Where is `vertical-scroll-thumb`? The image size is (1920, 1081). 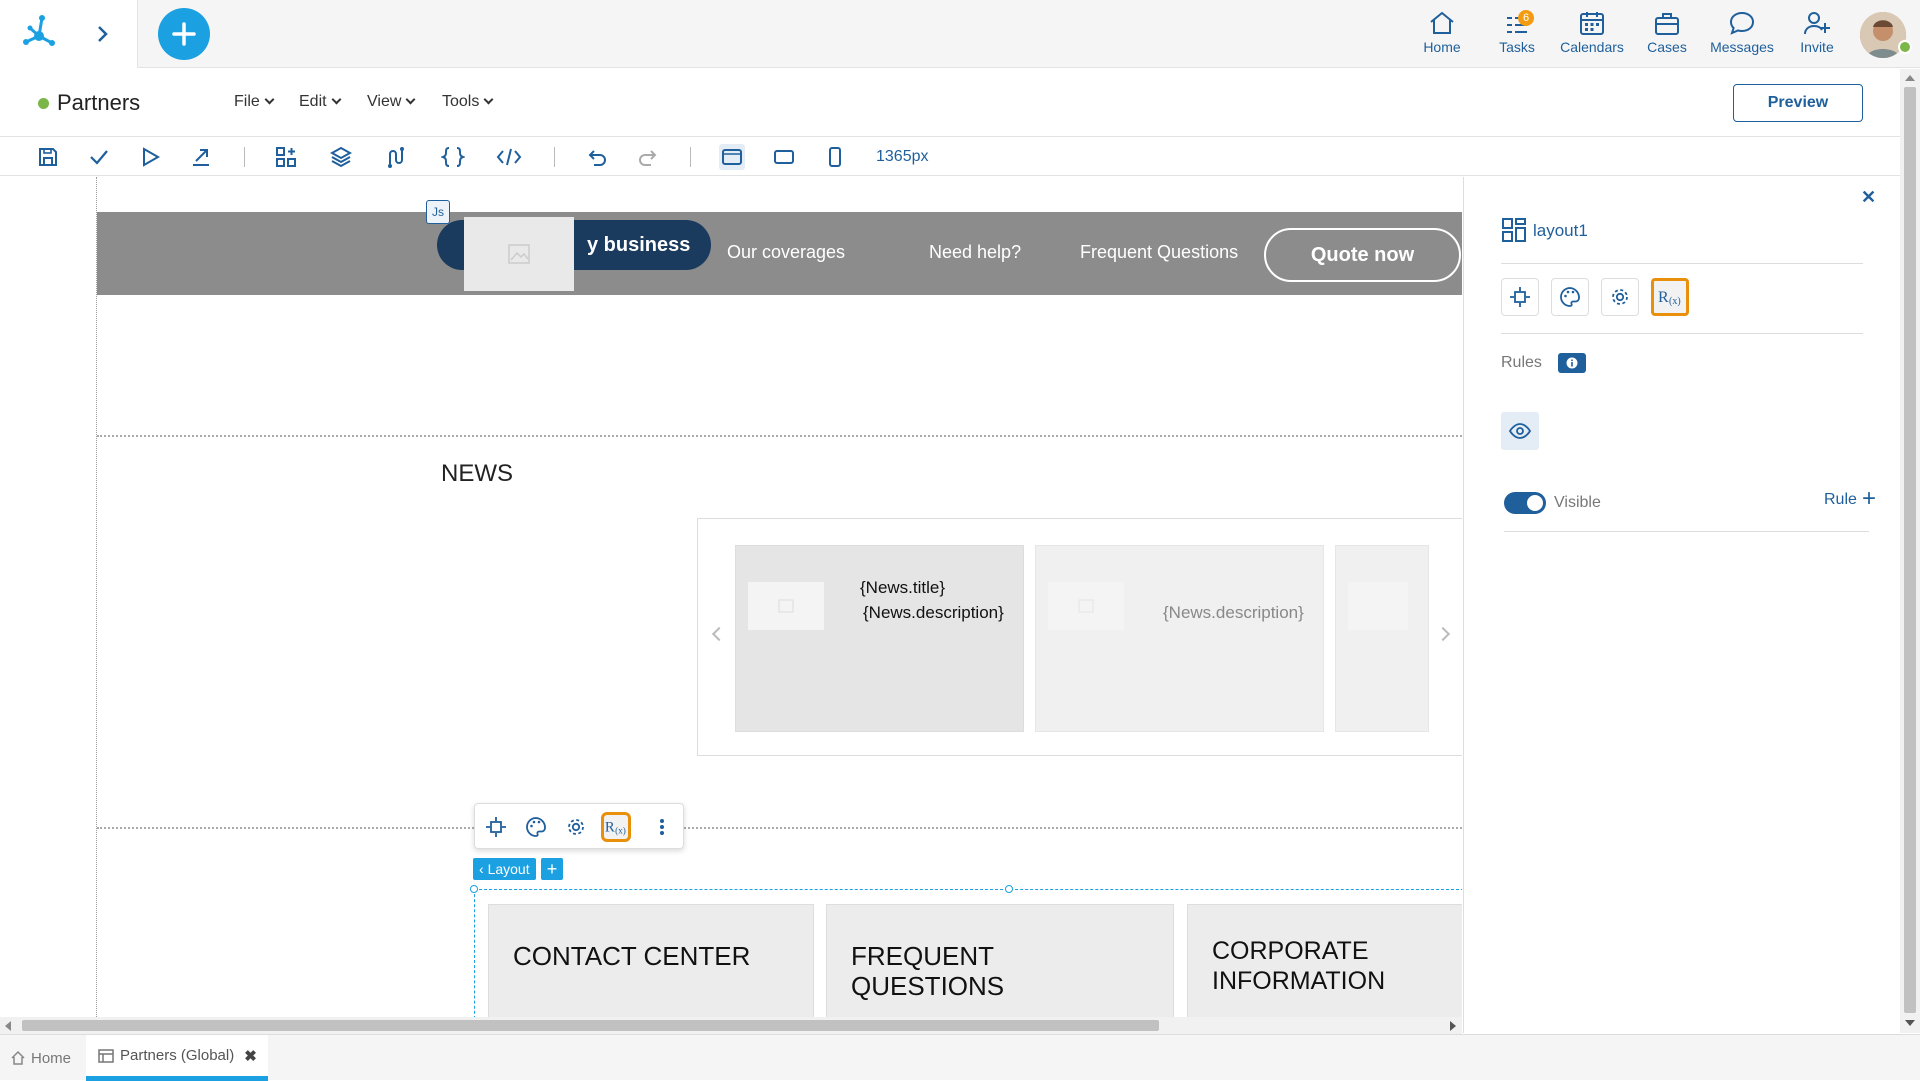
vertical-scroll-thumb is located at coordinates (1910, 550).